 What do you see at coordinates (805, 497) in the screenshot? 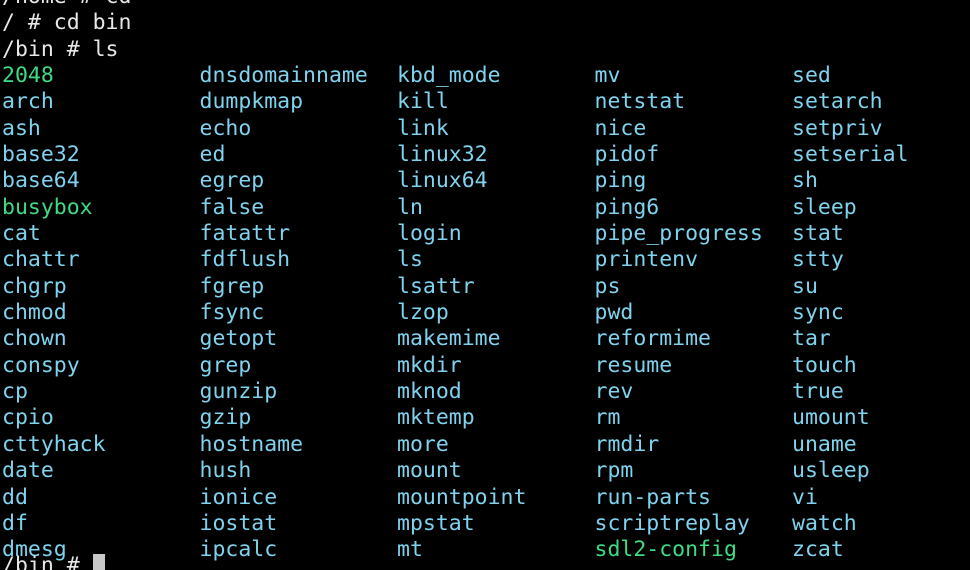
I see `file-entry-vi: vi` at bounding box center [805, 497].